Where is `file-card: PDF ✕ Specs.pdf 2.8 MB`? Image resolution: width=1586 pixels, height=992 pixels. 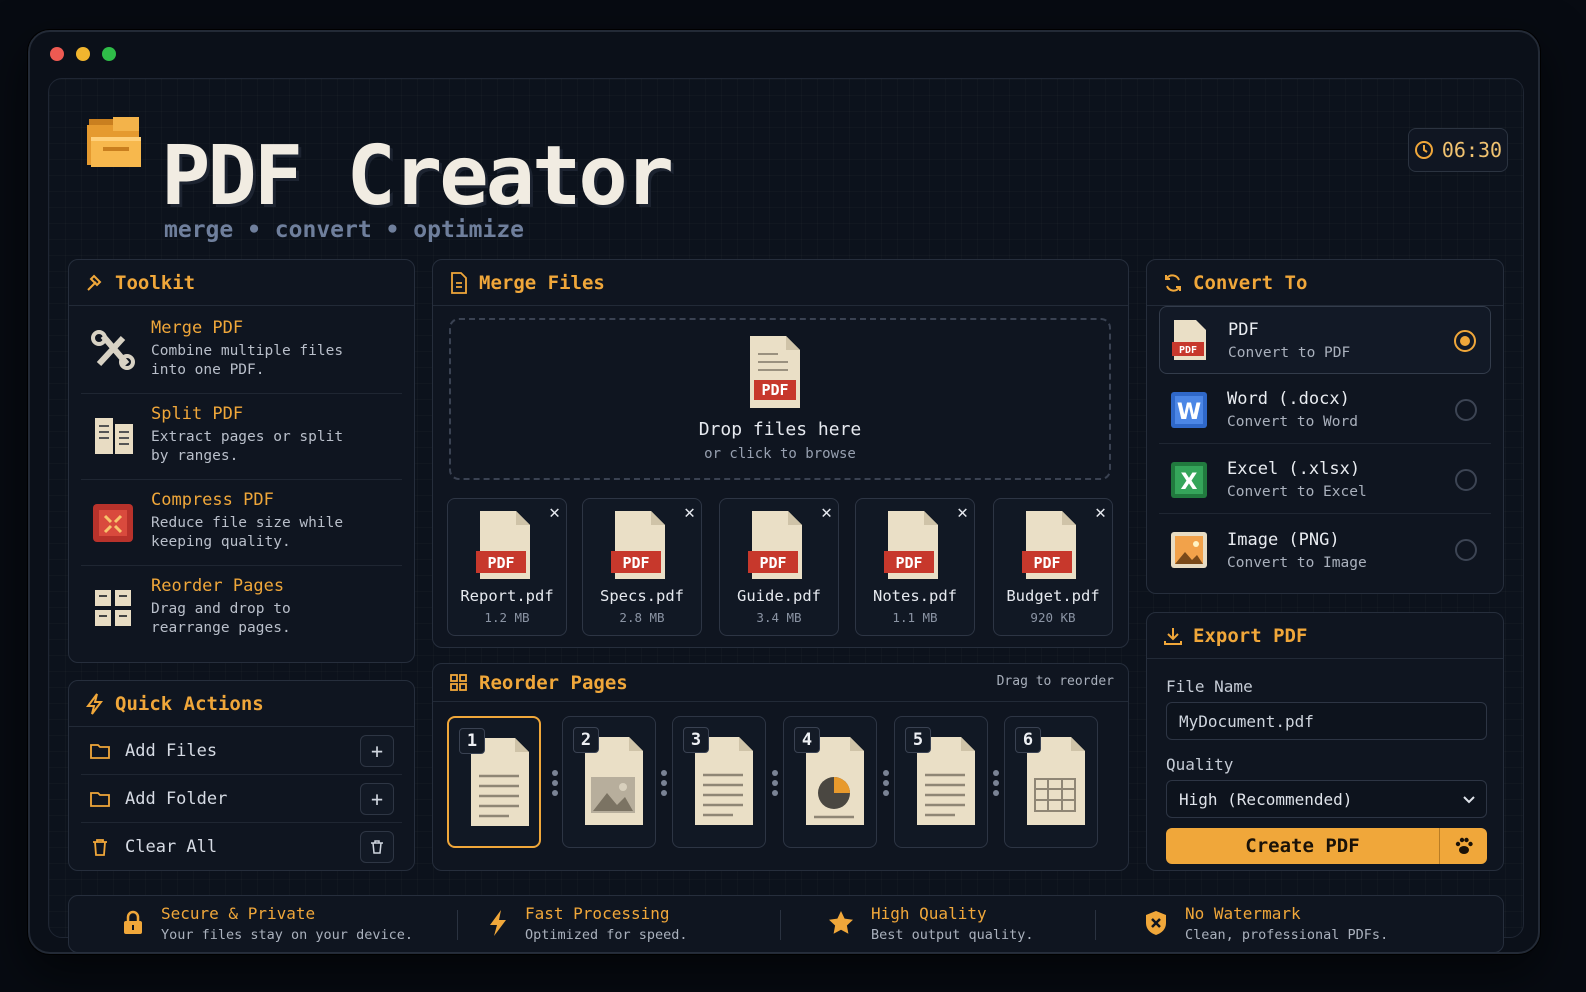 file-card: PDF ✕ Specs.pdf 2.8 MB is located at coordinates (642, 567).